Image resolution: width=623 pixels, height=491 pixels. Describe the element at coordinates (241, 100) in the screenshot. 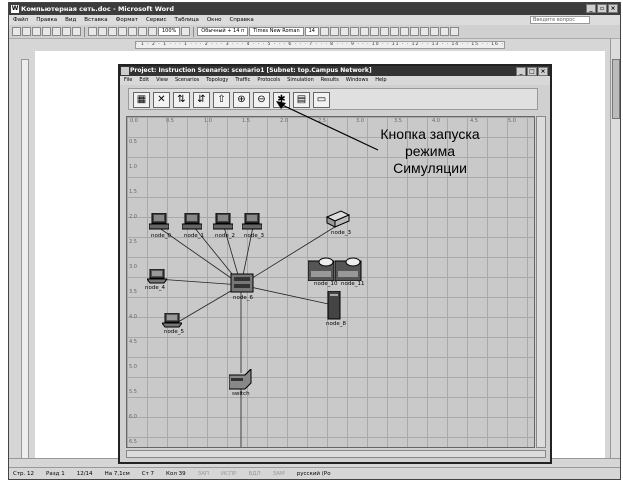

I see `zoom-in-icon: ⊕` at that location.